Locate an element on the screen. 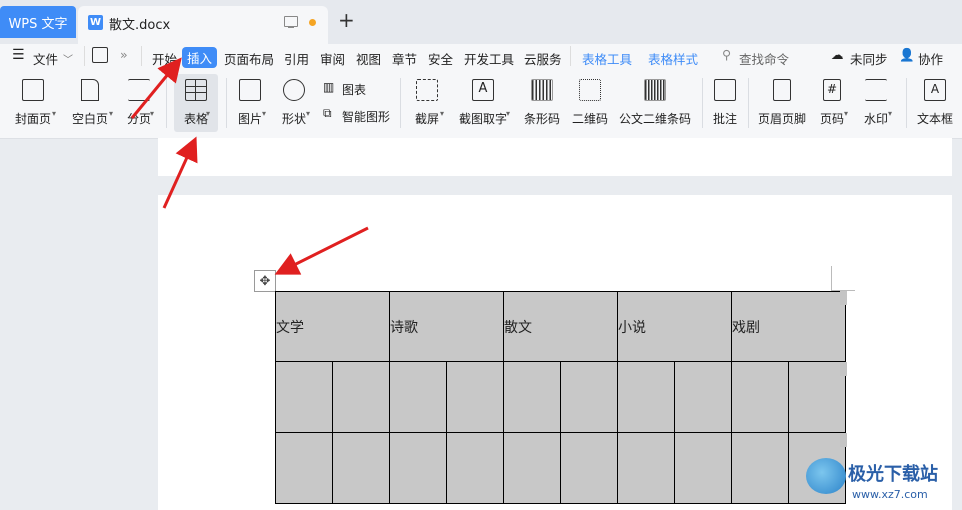 This screenshot has width=962, height=510. arrow-to-move-handle is located at coordinates (321, 250).